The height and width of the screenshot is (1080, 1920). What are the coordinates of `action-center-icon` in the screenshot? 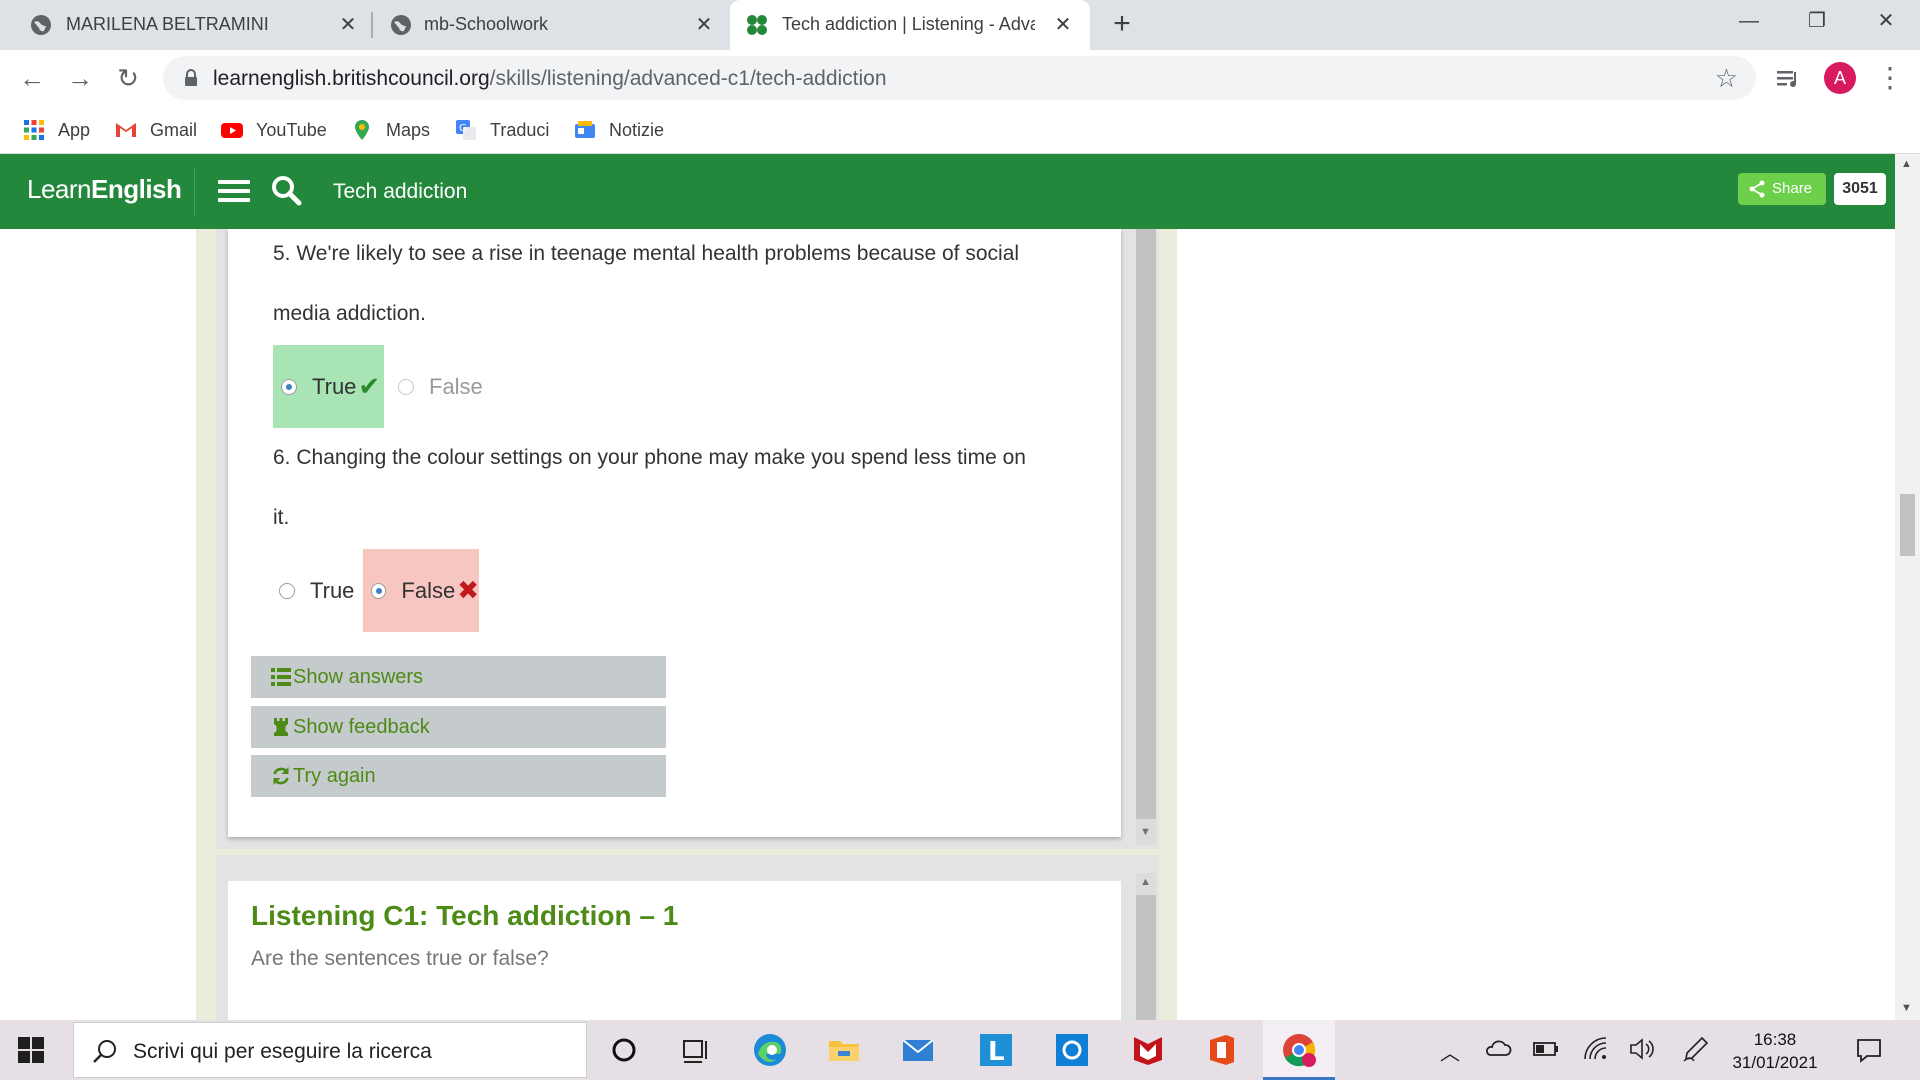 It's located at (1869, 1050).